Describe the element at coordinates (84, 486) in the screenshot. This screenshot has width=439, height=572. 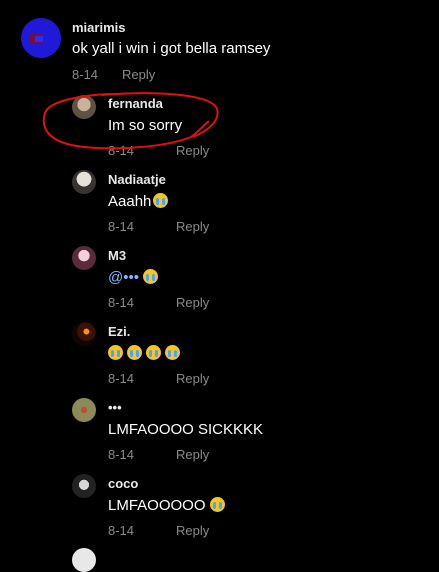
I see `avatar-coco` at that location.